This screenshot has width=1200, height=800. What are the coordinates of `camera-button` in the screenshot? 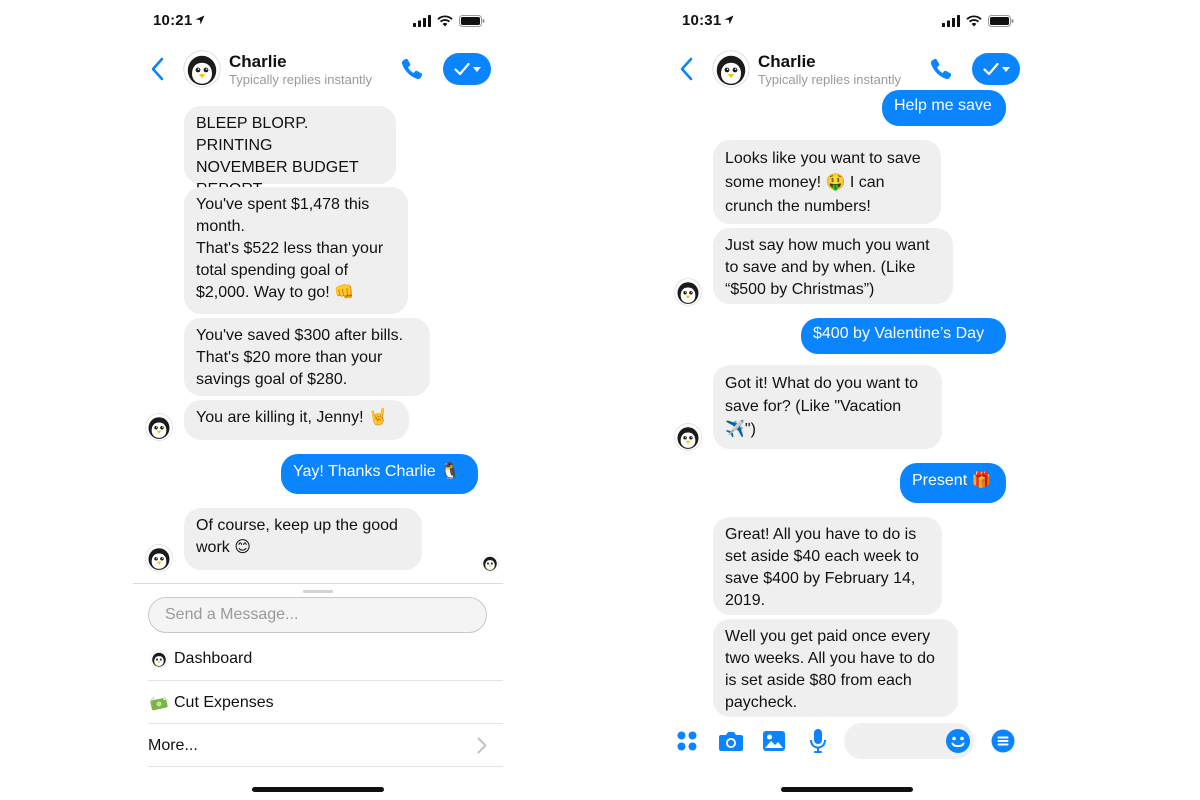 It's located at (731, 741).